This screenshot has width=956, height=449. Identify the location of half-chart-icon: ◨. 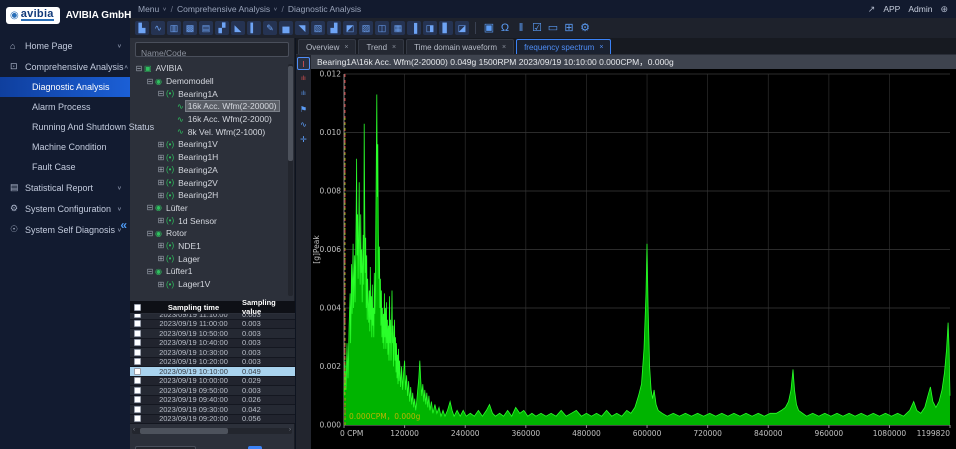
(430, 28).